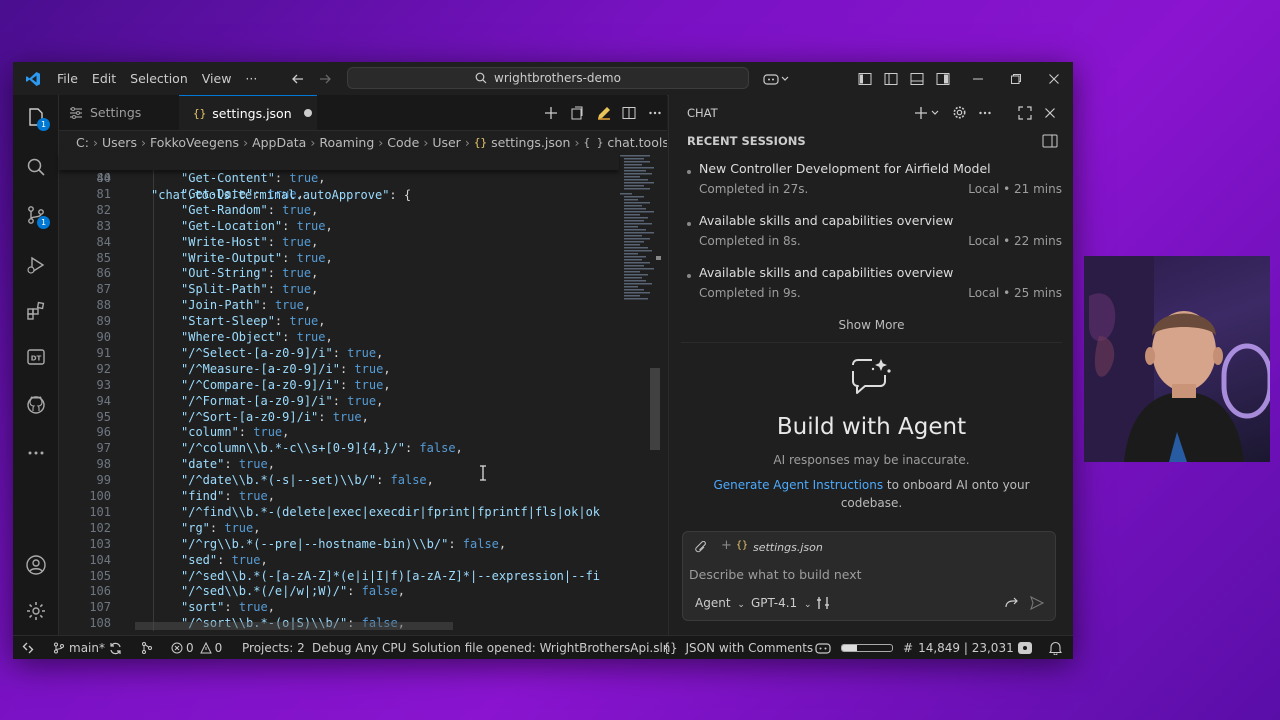 Image resolution: width=1280 pixels, height=720 pixels. What do you see at coordinates (339, 257) in the screenshot?
I see `code-line: 85 "Write-Output": true,` at bounding box center [339, 257].